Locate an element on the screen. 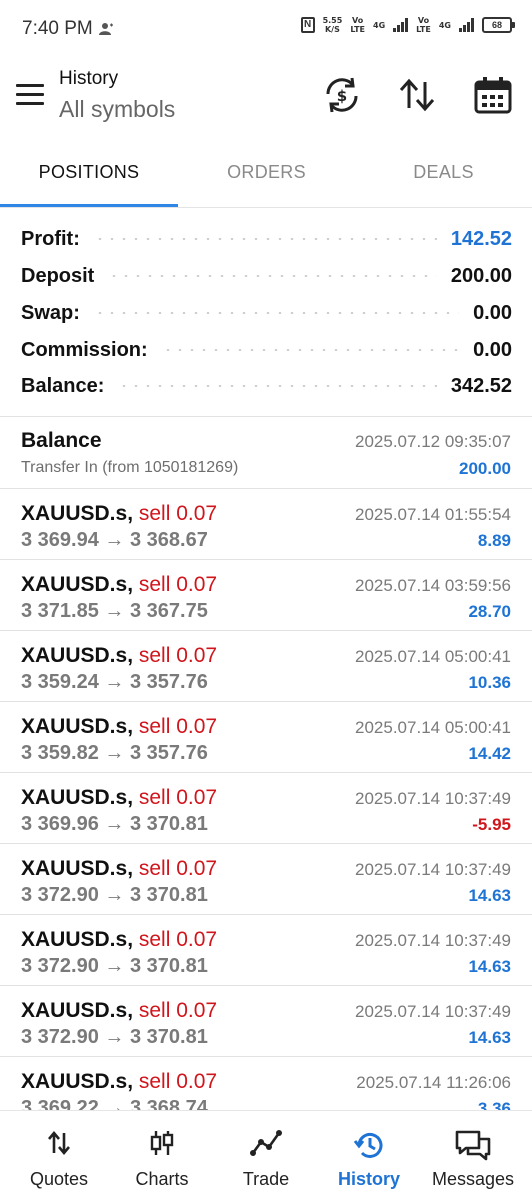  net-speed: 5.55 K/S is located at coordinates (332, 25).